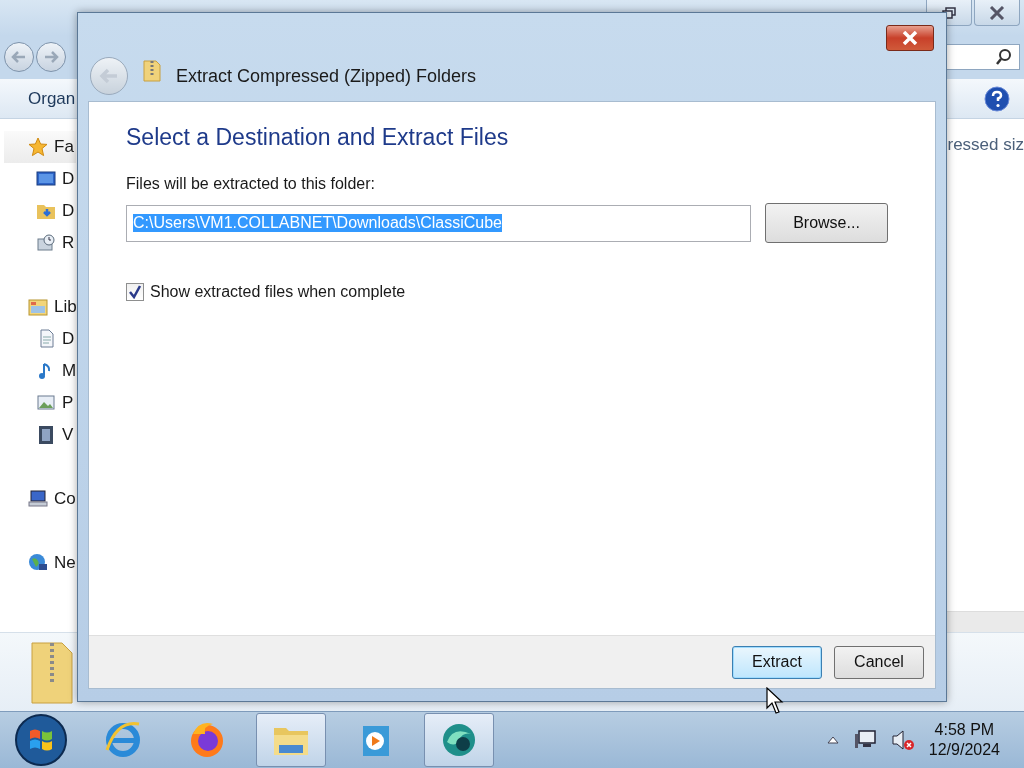  I want to click on browser-e-icon, so click(122, 739).